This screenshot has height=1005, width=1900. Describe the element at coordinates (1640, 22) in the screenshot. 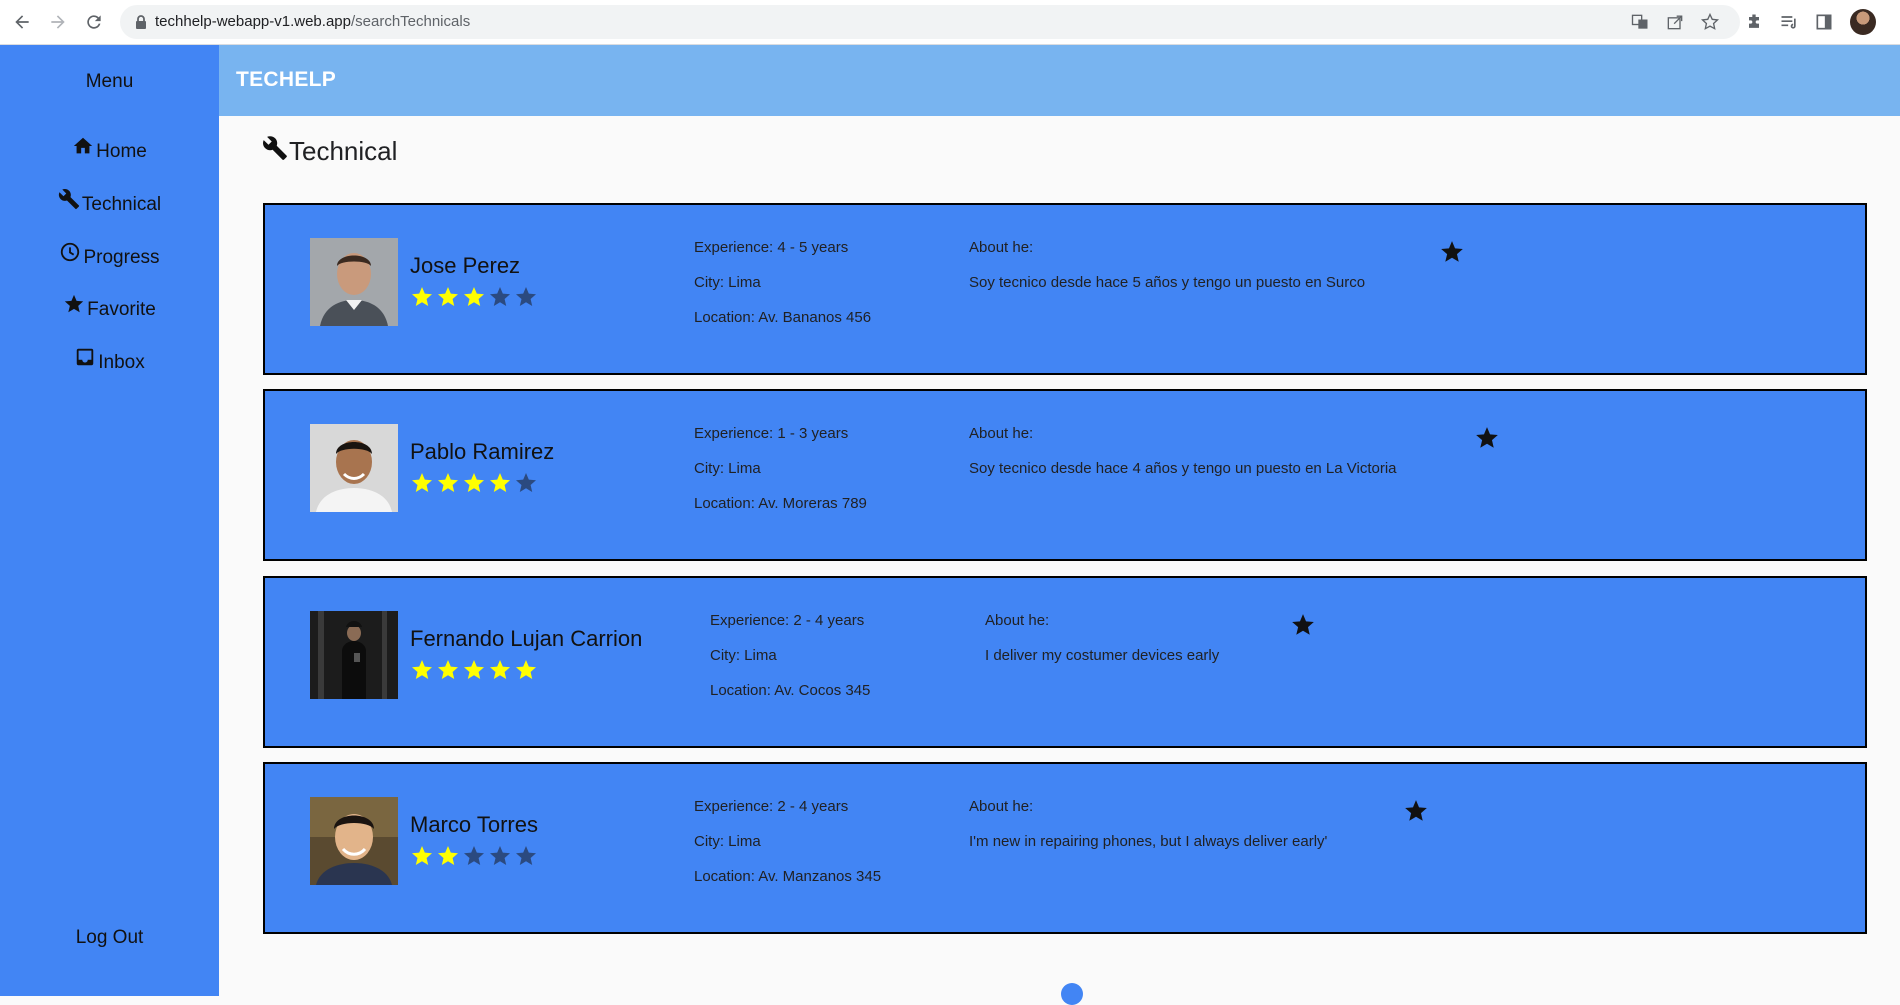

I see `translate-icon` at that location.